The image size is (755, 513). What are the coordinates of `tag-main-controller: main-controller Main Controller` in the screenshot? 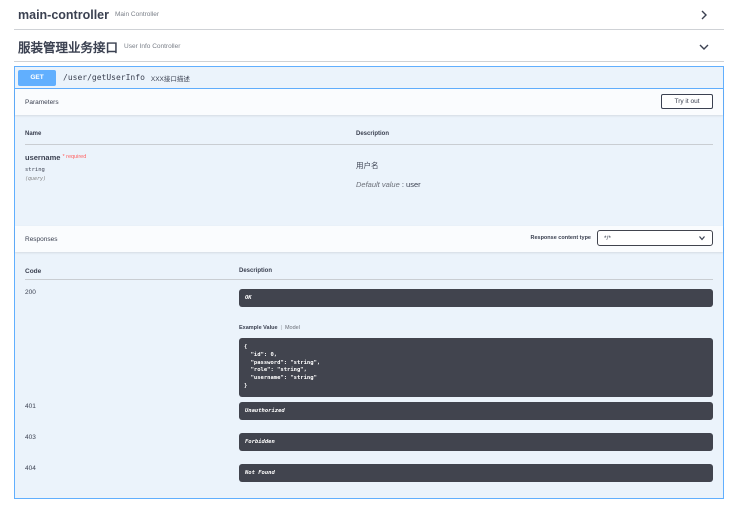 It's located at (369, 15).